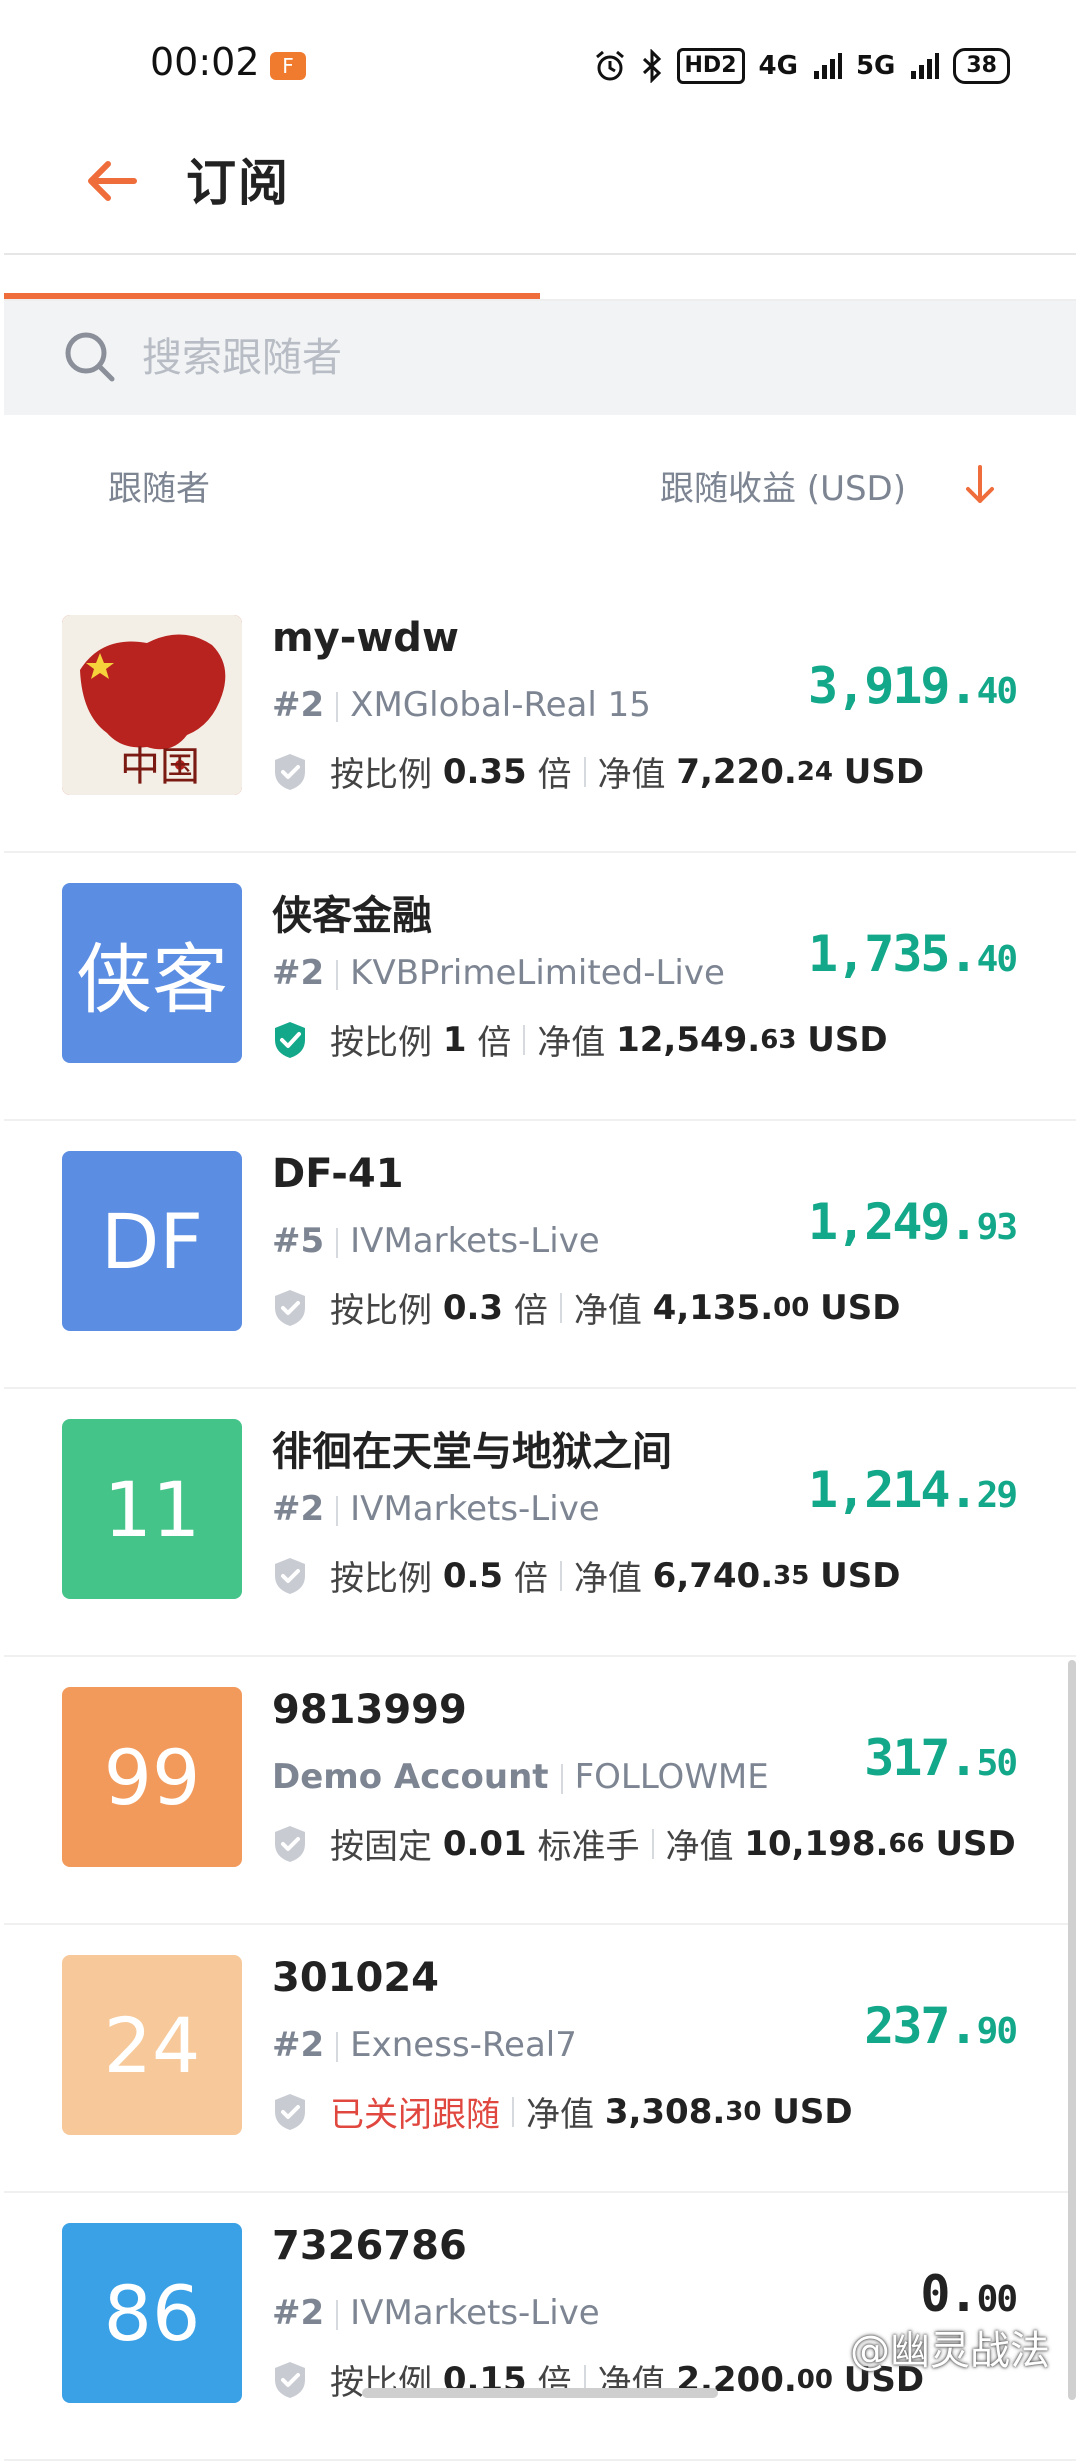 This screenshot has width=1080, height=2461. I want to click on follow-profit: 0.00, so click(969, 2294).